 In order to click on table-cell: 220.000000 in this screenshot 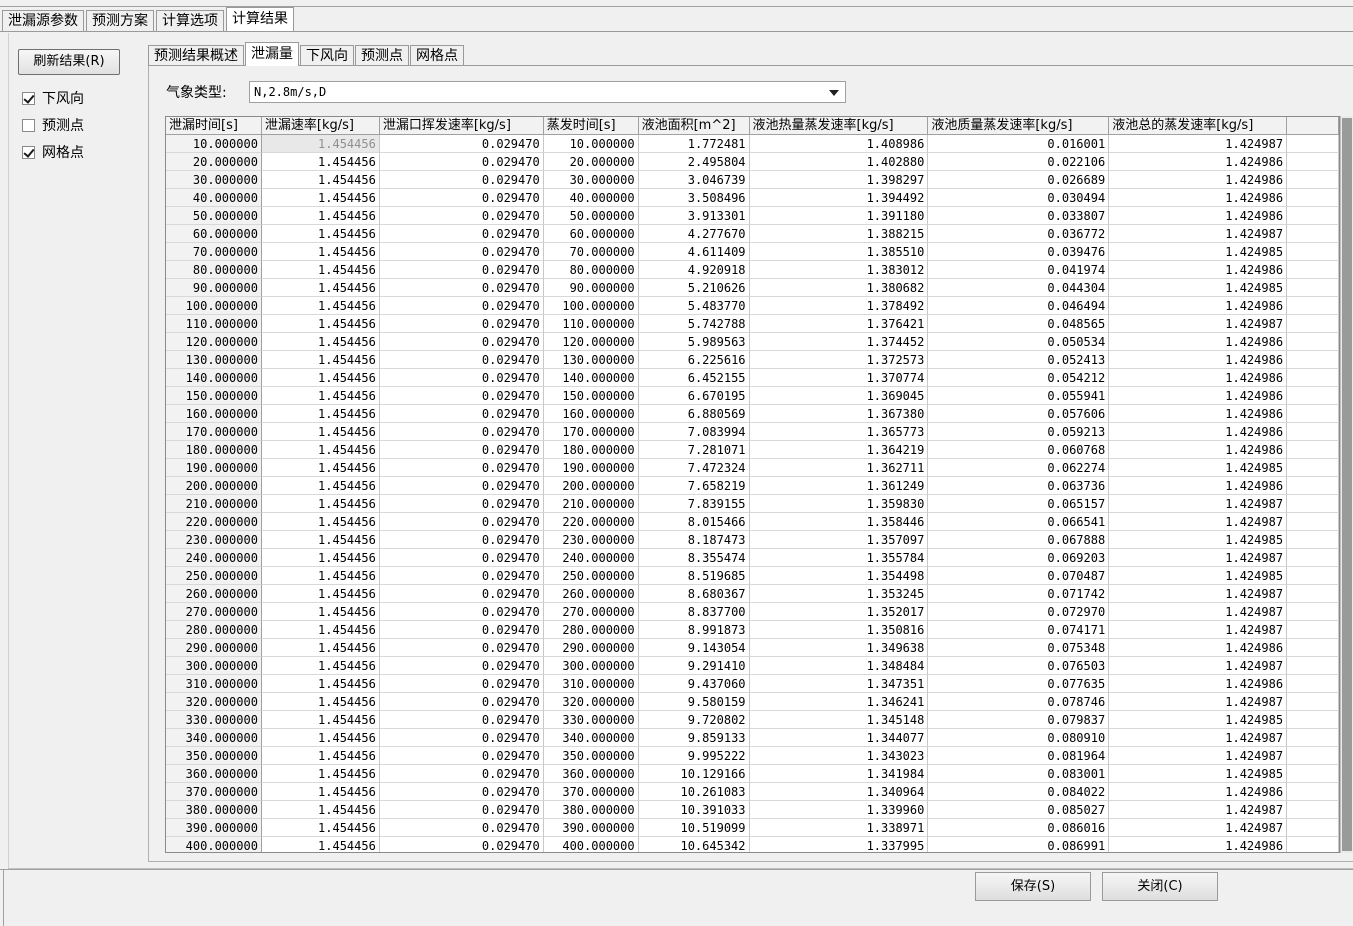, I will do `click(591, 522)`.